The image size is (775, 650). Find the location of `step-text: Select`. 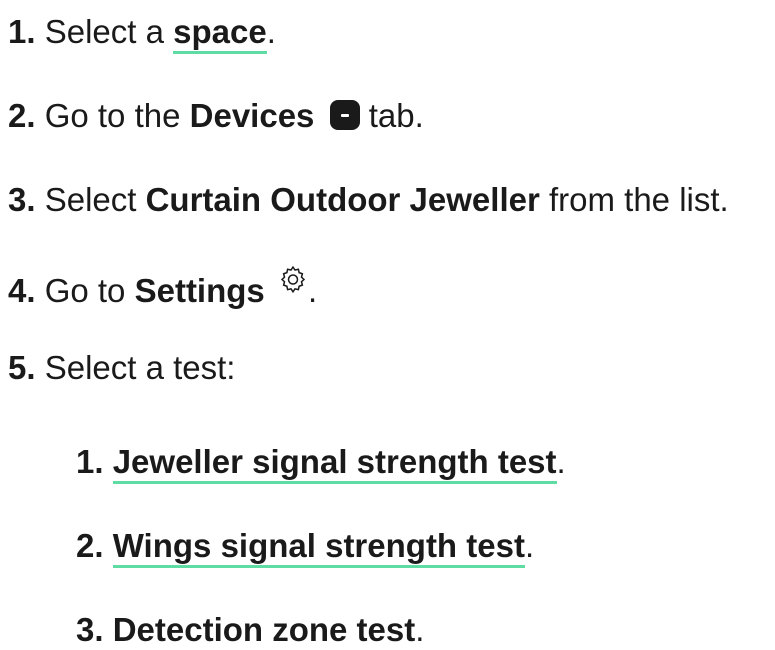

step-text: Select is located at coordinates (95, 199).